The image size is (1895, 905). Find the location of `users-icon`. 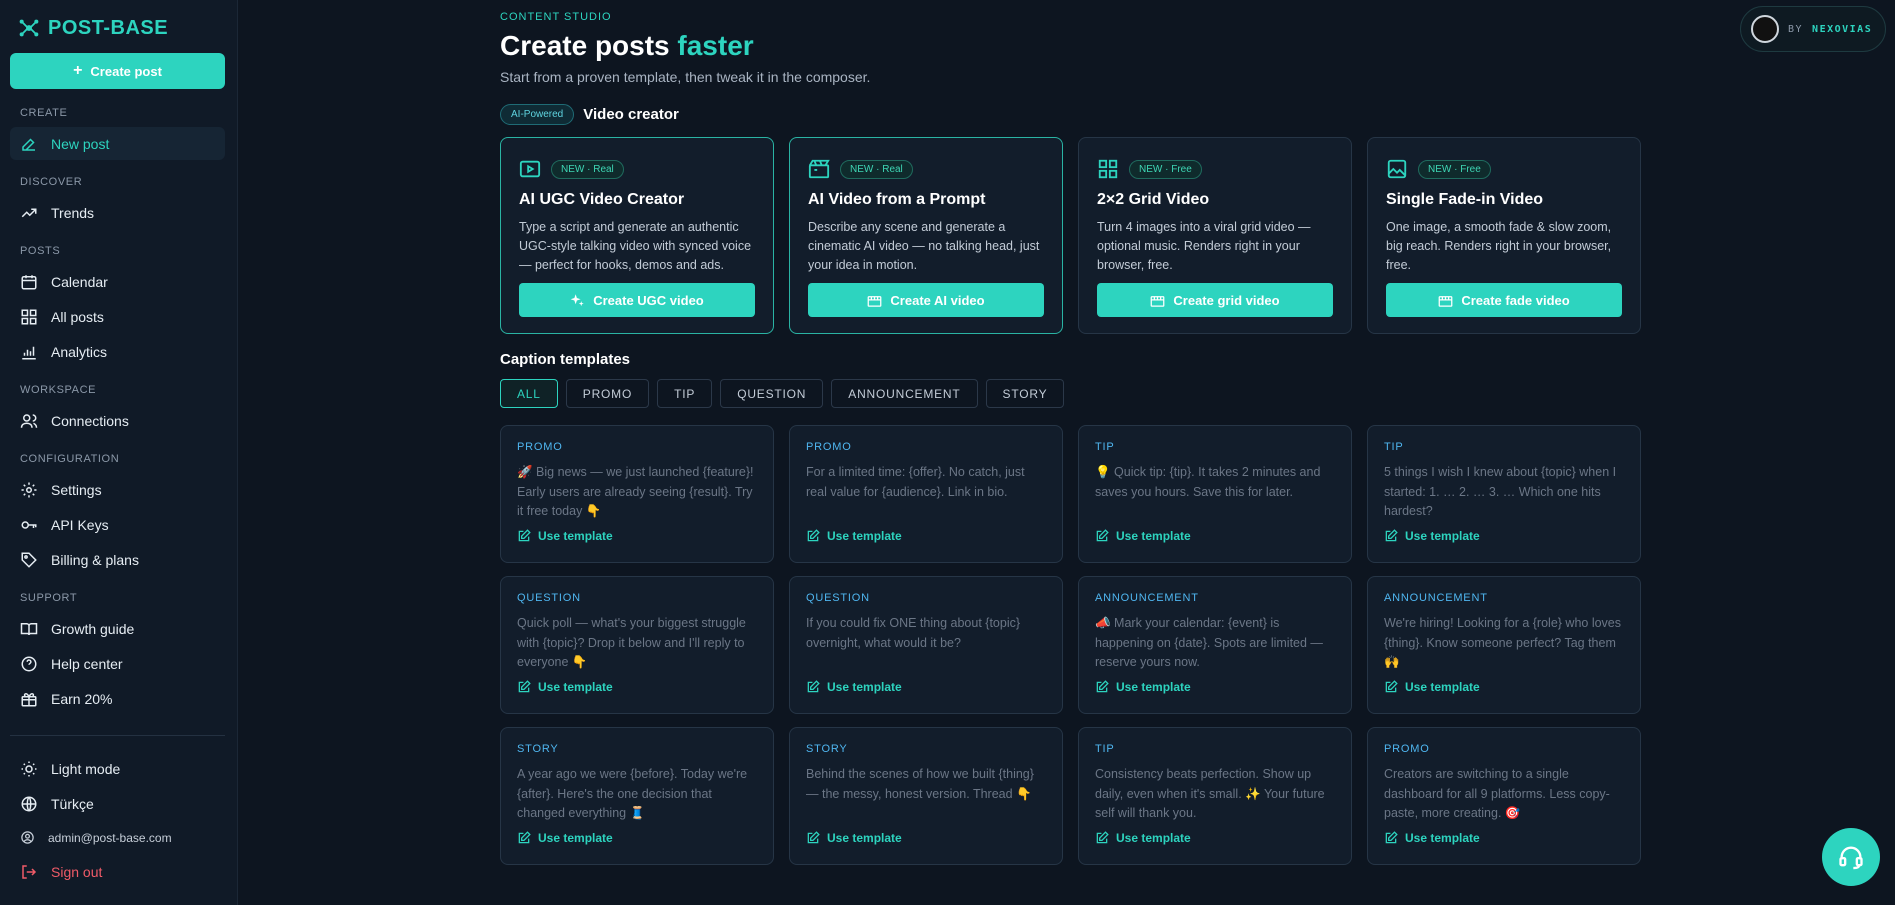

users-icon is located at coordinates (29, 420).